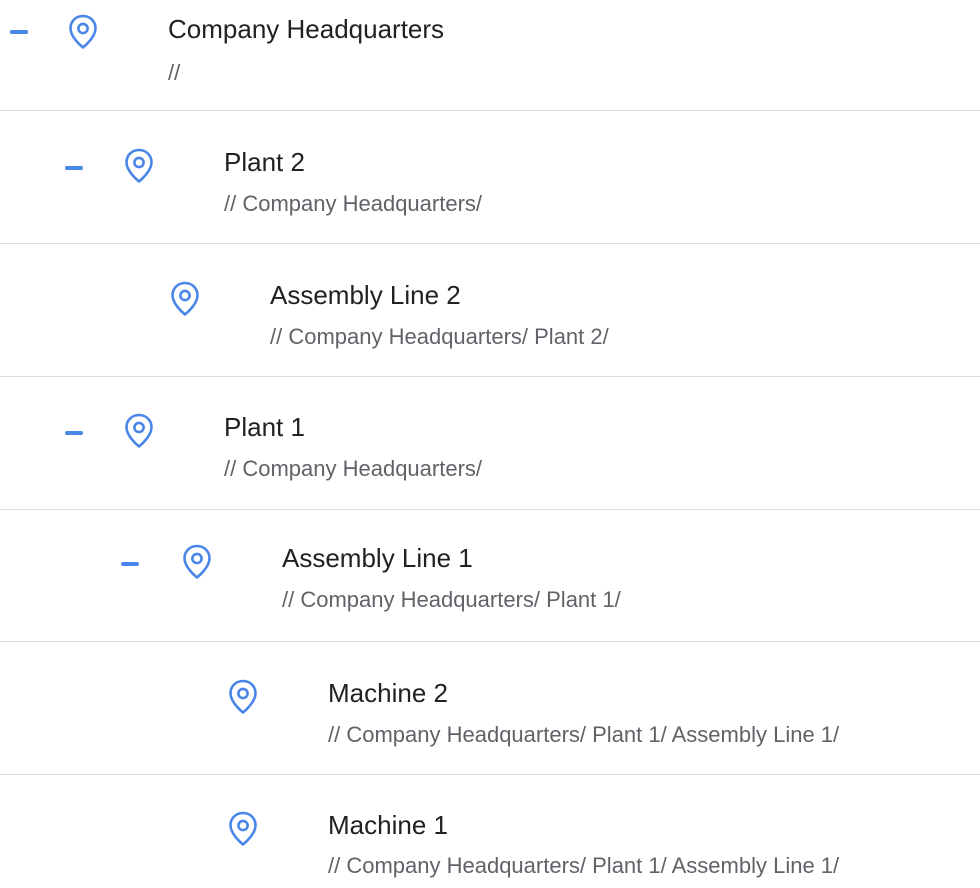 The height and width of the screenshot is (888, 980). I want to click on node-name: Company Headquarters, so click(306, 29).